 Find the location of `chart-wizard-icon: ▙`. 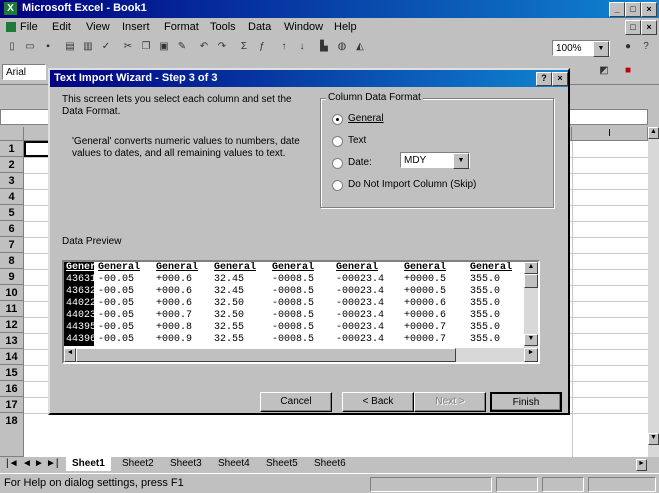

chart-wizard-icon: ▙ is located at coordinates (324, 47).